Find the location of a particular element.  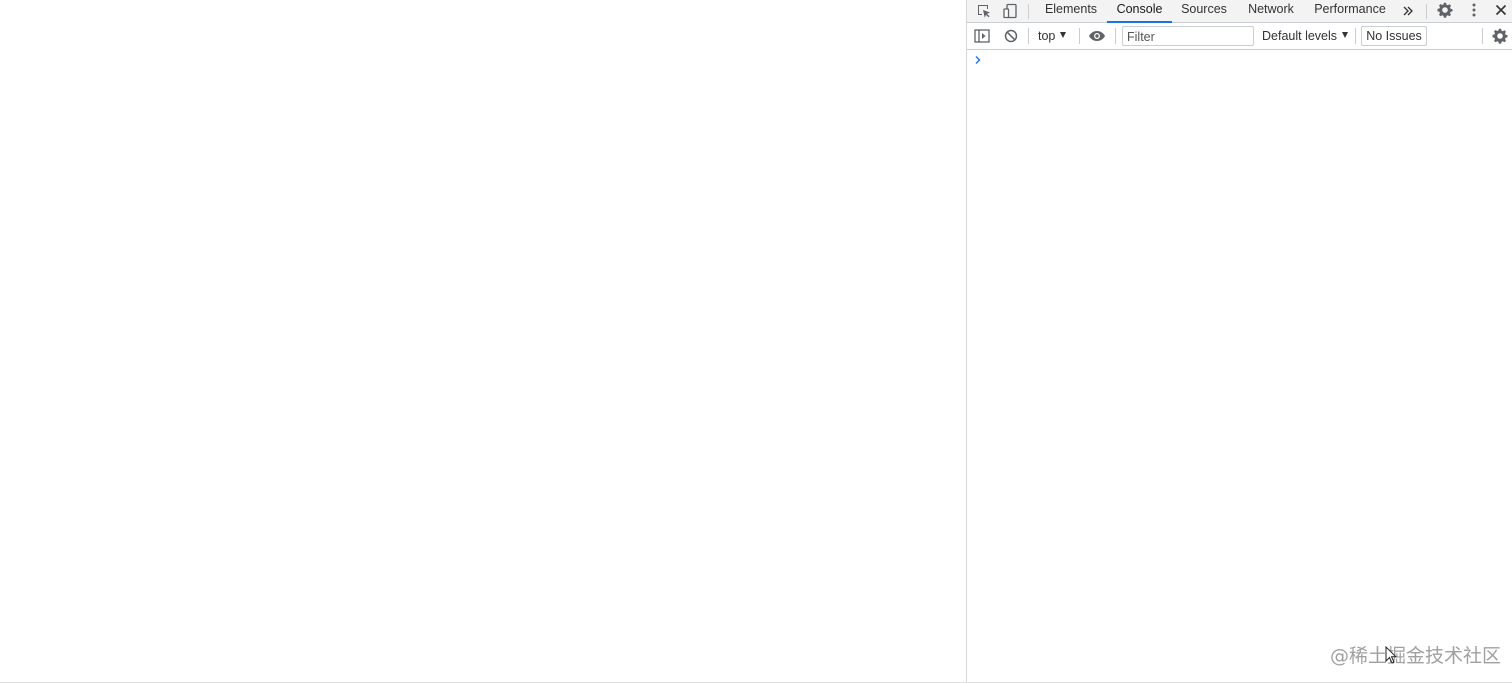

console-prompt is located at coordinates (1239, 60).